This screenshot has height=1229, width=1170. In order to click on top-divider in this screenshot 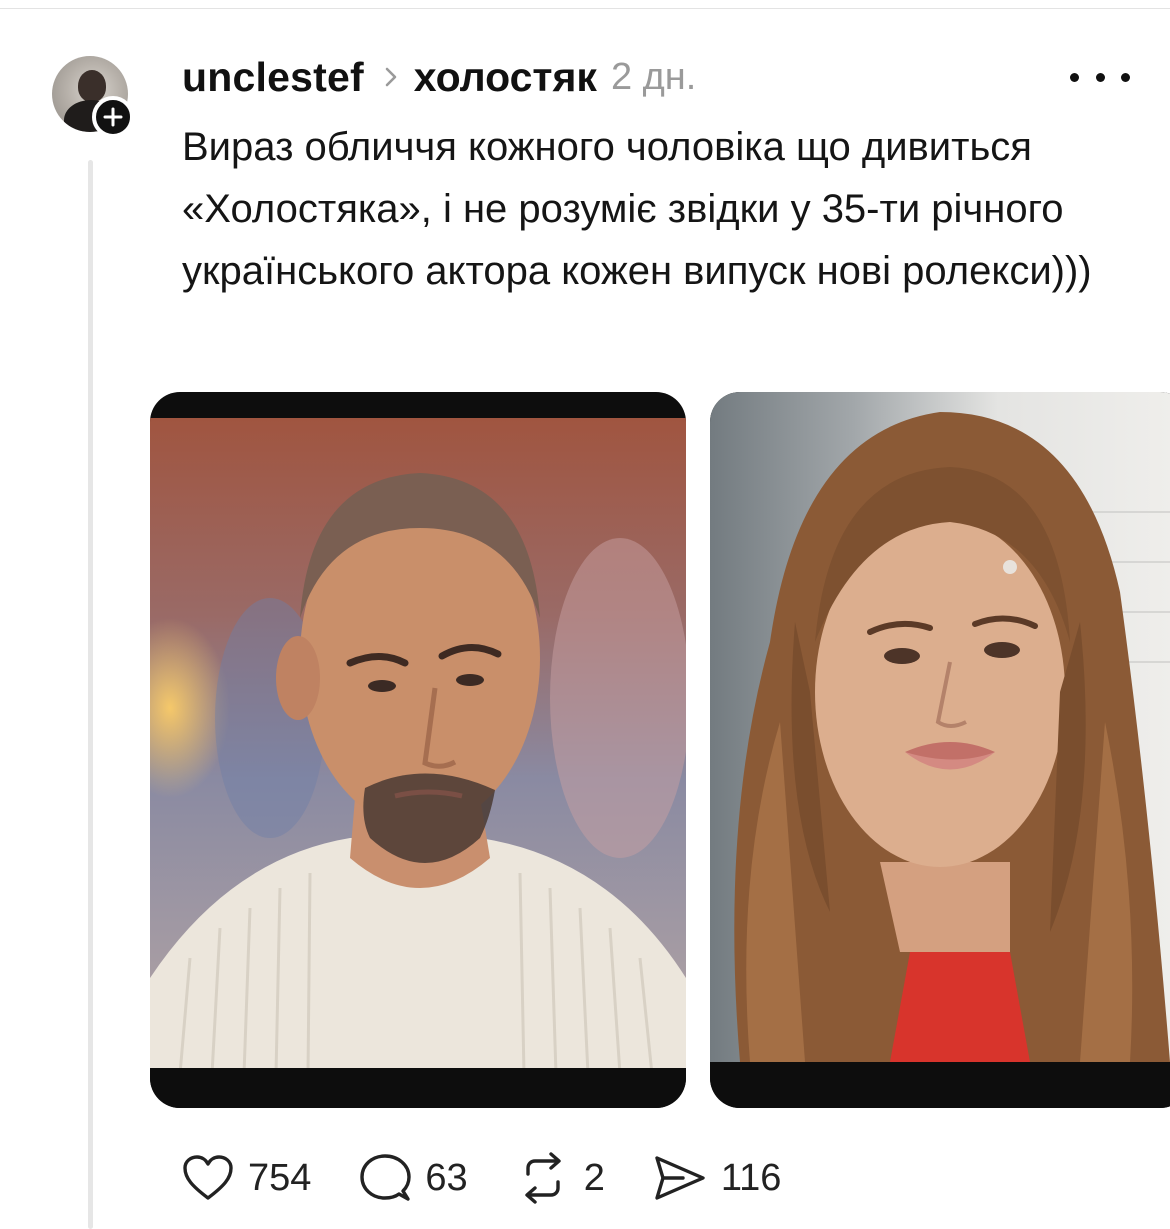, I will do `click(585, 8)`.